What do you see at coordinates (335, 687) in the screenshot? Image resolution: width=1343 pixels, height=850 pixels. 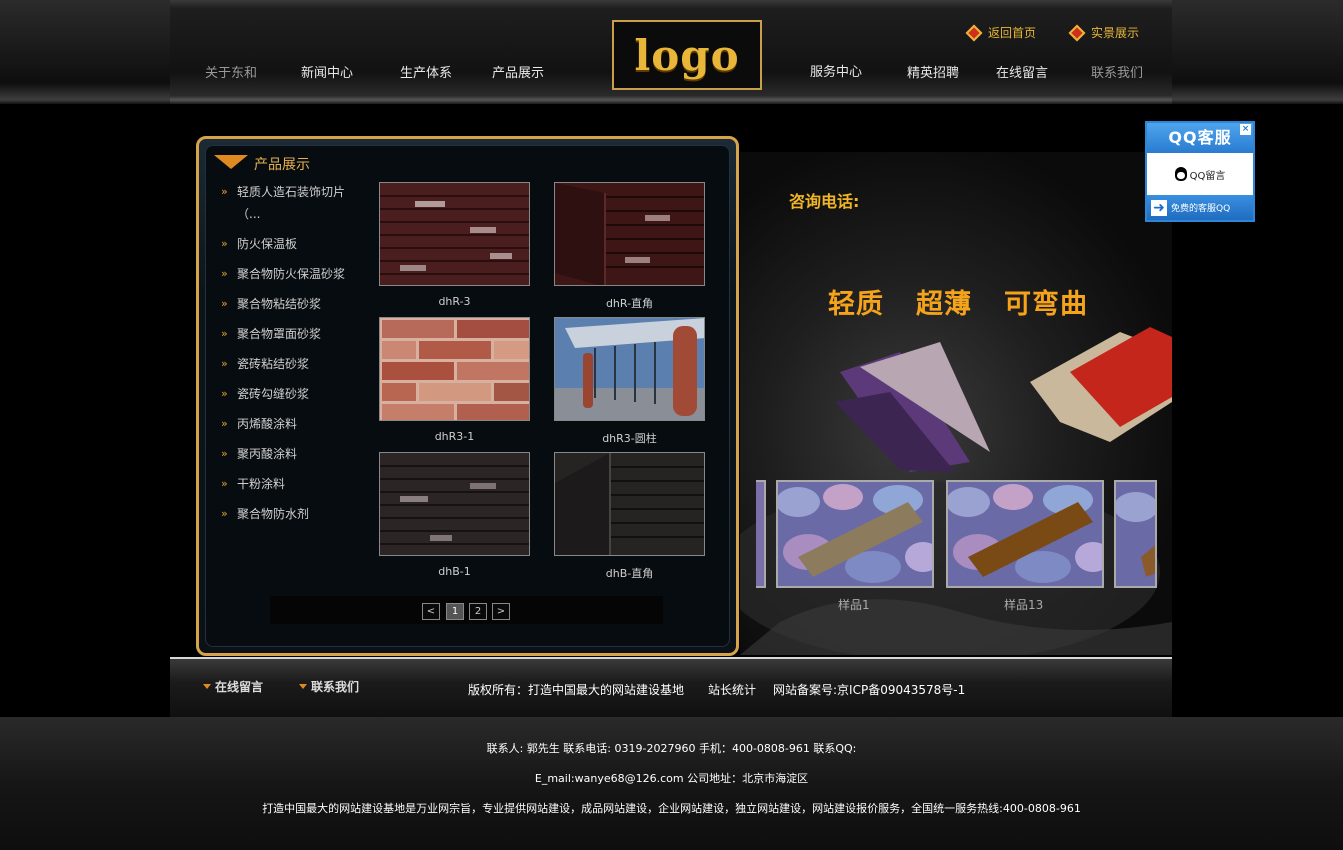 I see `footer-contact-label: 联系我们` at bounding box center [335, 687].